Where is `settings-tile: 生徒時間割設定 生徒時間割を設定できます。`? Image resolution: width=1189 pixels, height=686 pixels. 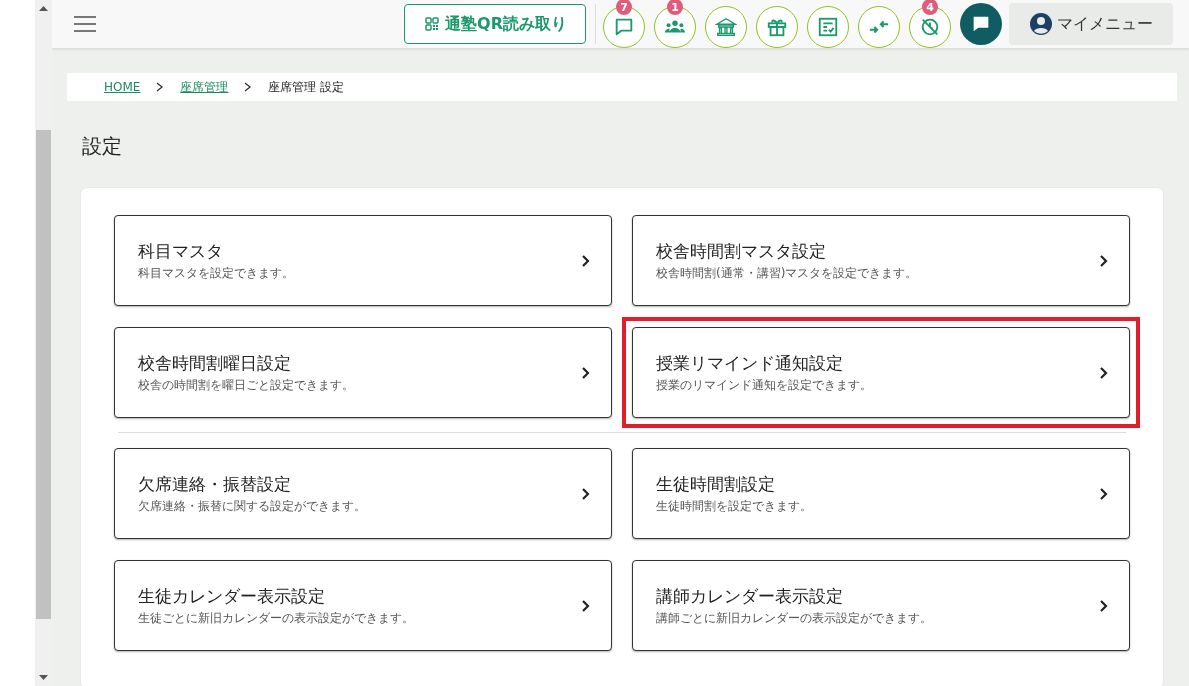 settings-tile: 生徒時間割設定 生徒時間割を設定できます。 is located at coordinates (881, 493).